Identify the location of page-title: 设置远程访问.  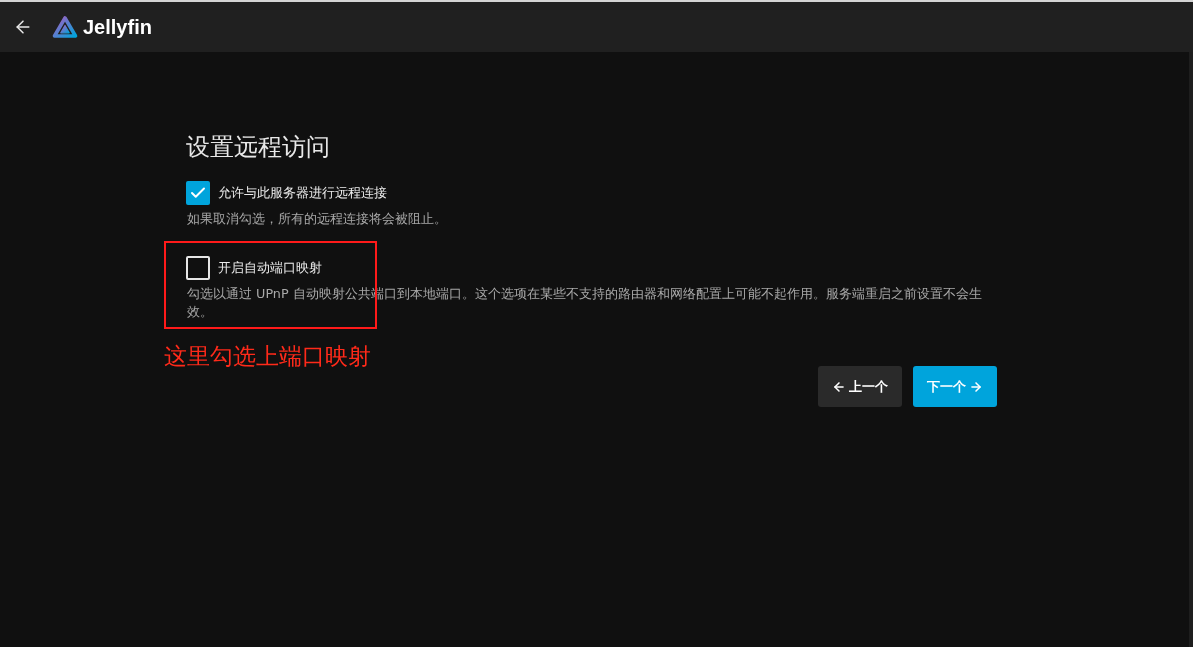
(258, 147).